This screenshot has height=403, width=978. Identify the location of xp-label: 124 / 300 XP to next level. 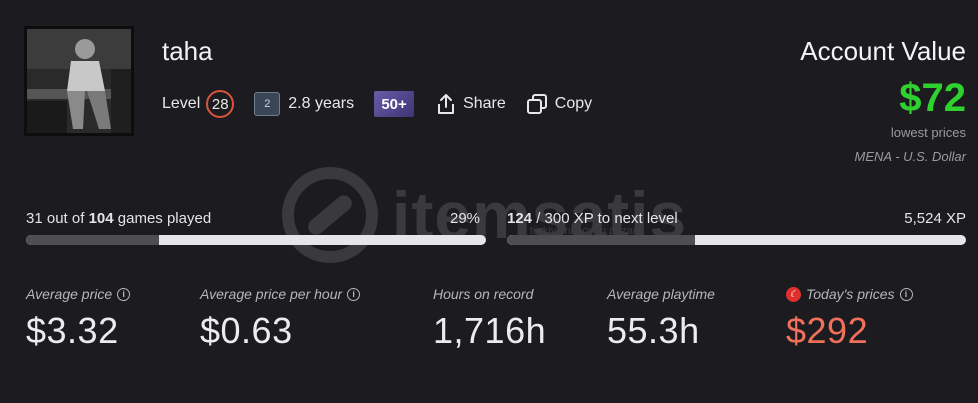
(592, 218).